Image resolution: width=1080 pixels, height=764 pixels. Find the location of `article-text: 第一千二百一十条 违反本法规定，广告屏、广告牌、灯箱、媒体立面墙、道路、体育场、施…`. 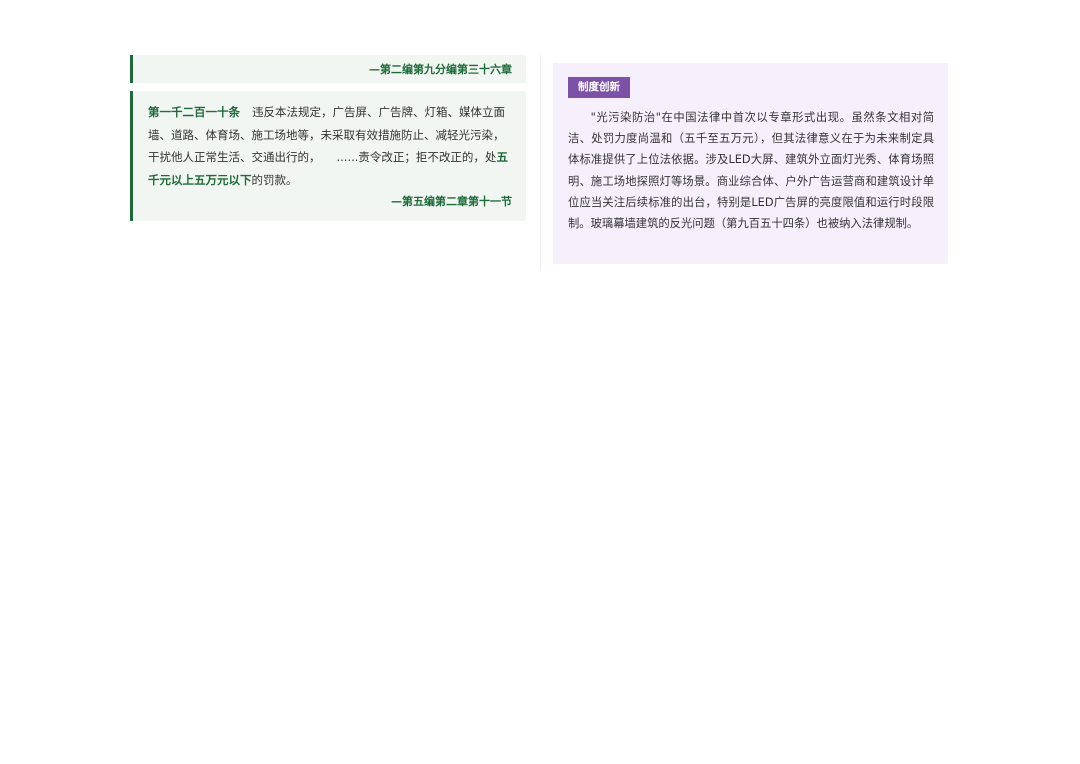

article-text: 第一千二百一十条 违反本法规定，广告屏、广告牌、灯箱、媒体立面墙、道路、体育场、施… is located at coordinates (330, 146).